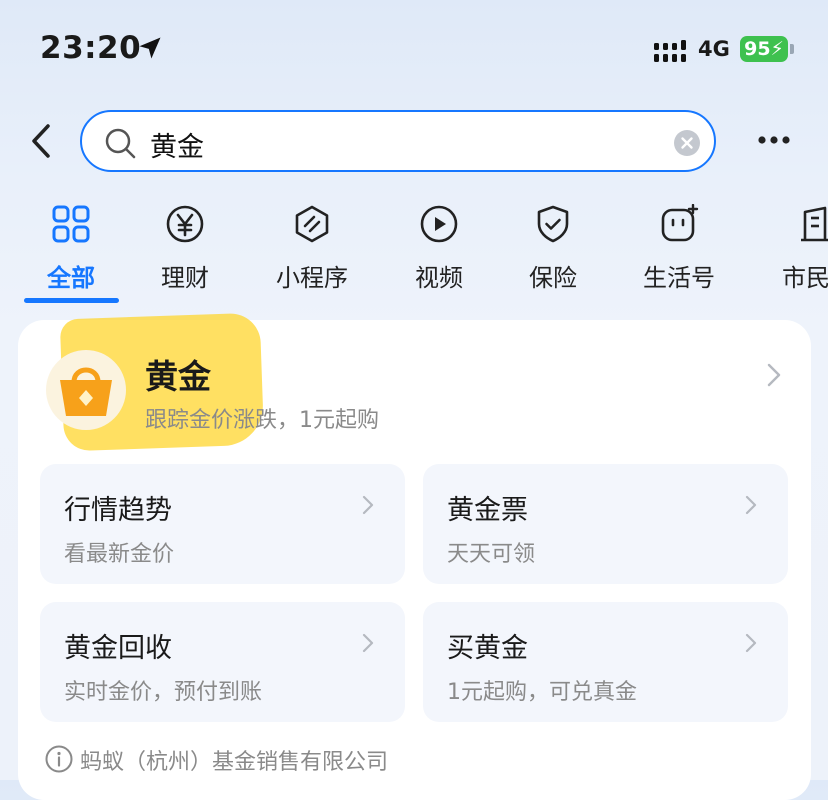 The image size is (828, 800). I want to click on battery-tip, so click(792, 49).